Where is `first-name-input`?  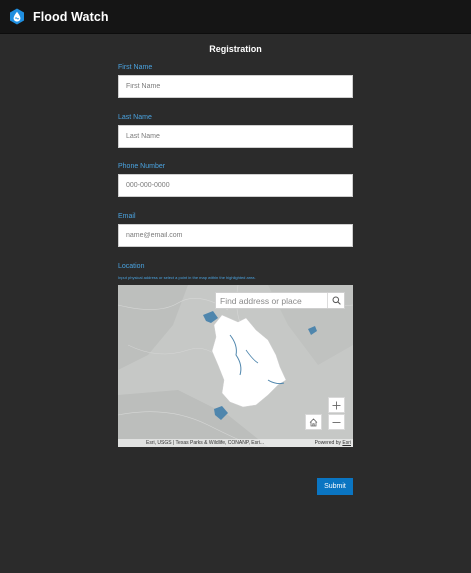
first-name-input is located at coordinates (235, 86).